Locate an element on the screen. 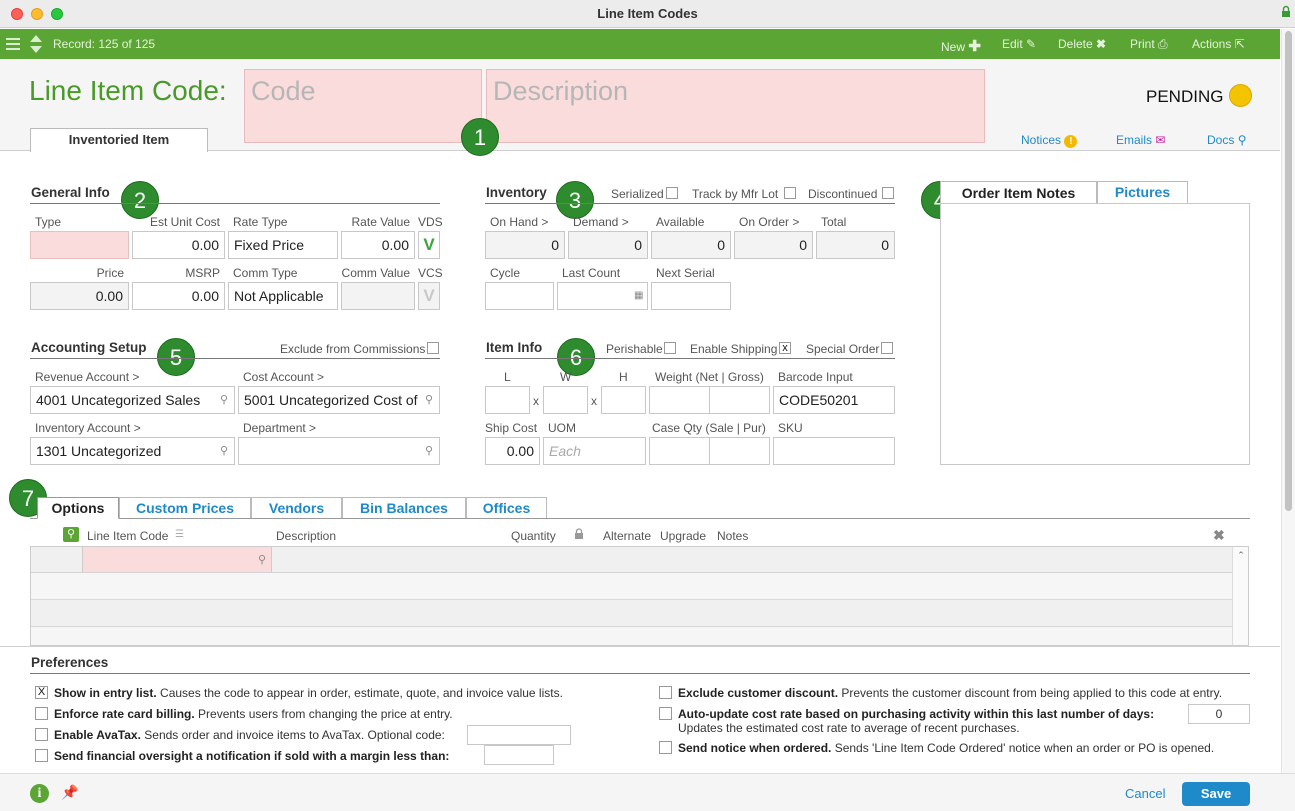  exclude-commissions-checkbox is located at coordinates (433, 348).